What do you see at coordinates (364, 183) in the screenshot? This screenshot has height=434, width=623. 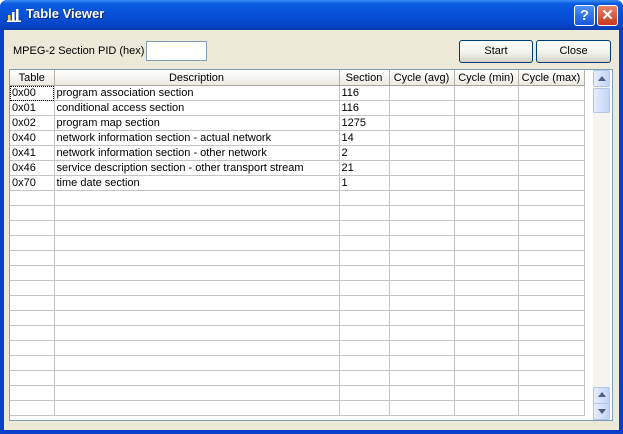 I see `table-cell: 1` at bounding box center [364, 183].